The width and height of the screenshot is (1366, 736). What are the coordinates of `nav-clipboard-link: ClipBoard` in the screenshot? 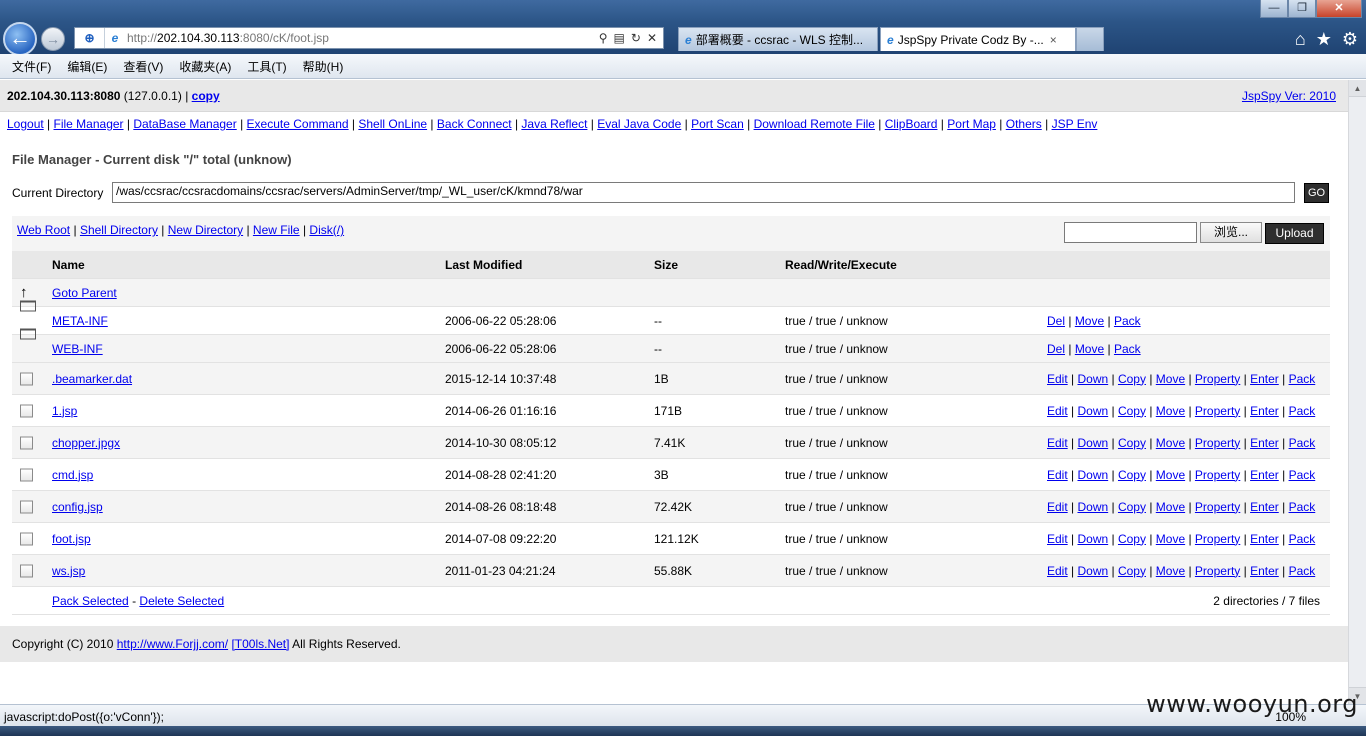 It's located at (911, 124).